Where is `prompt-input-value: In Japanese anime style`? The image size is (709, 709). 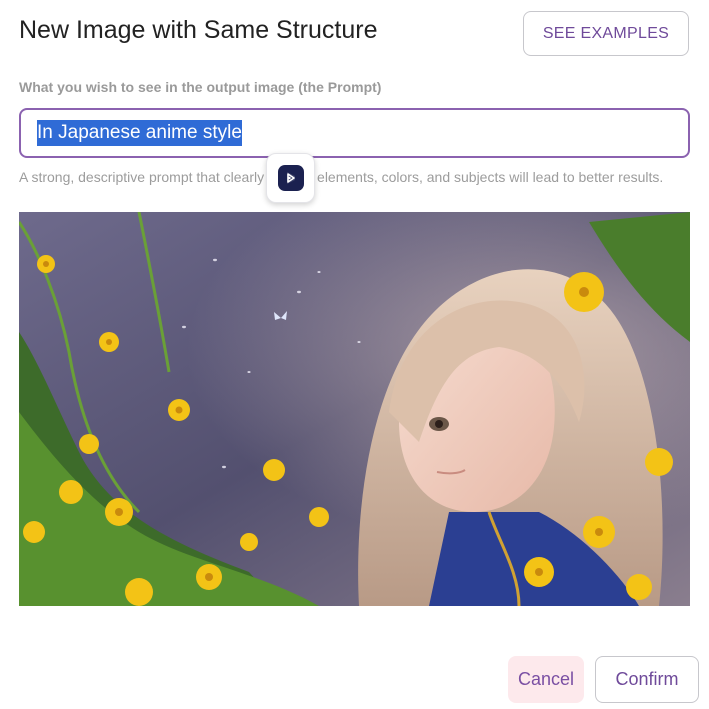 prompt-input-value: In Japanese anime style is located at coordinates (139, 133).